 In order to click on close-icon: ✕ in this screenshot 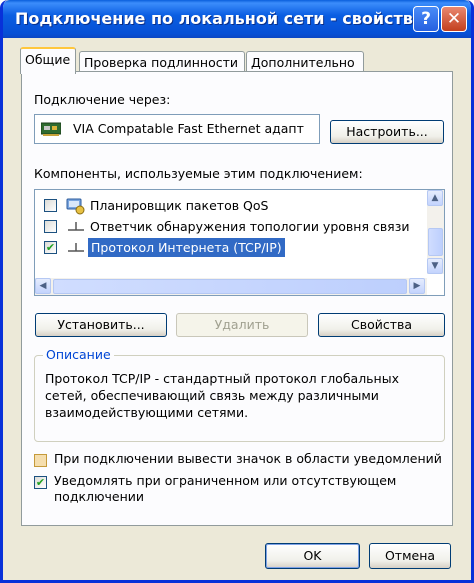, I will do `click(454, 19)`.